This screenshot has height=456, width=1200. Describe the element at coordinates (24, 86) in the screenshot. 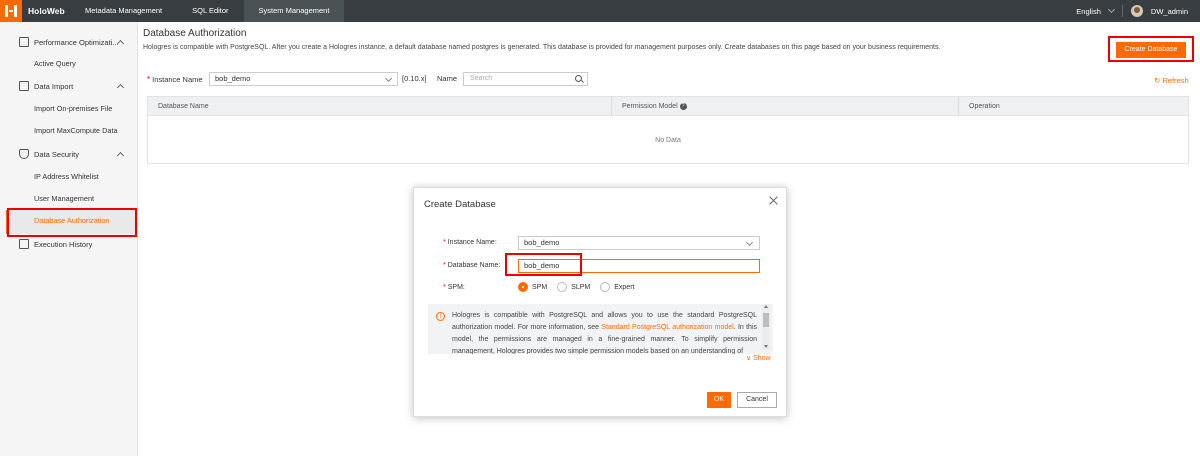

I see `import-icon` at that location.